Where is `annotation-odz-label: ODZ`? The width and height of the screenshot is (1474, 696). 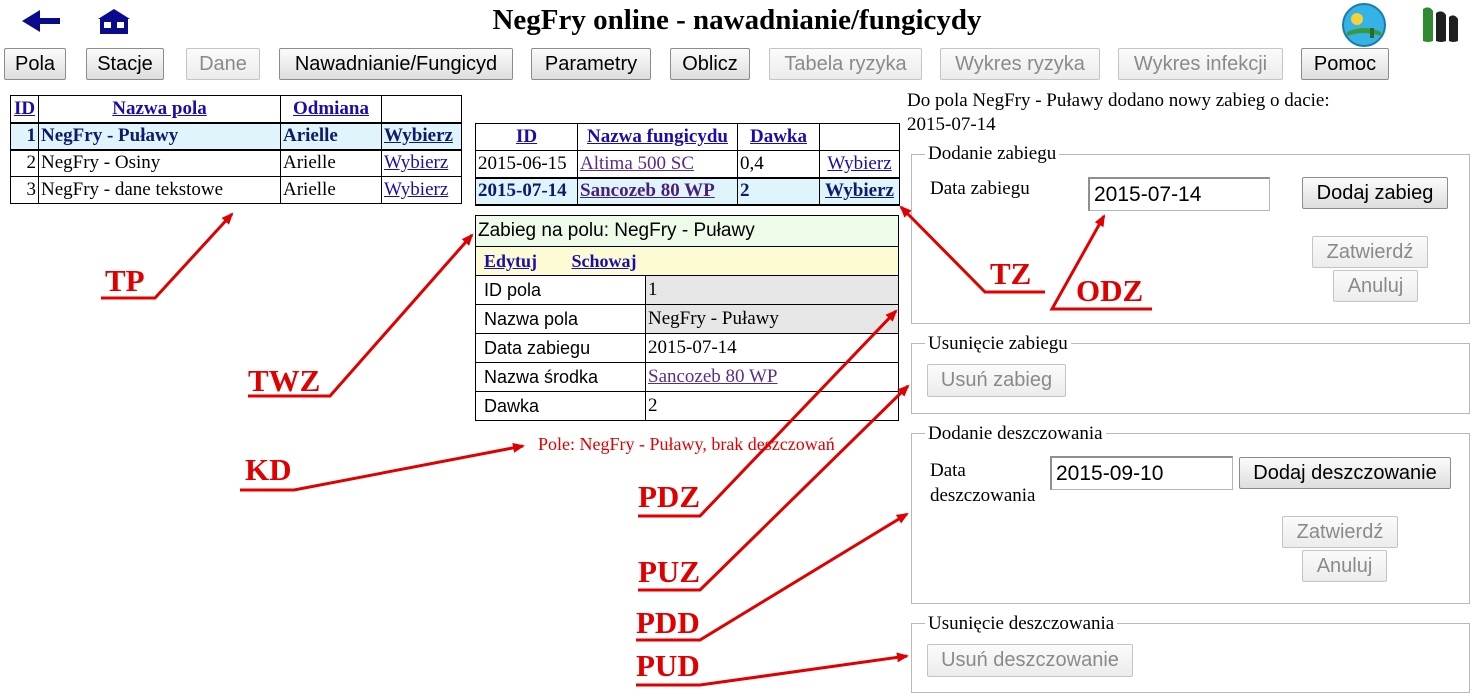
annotation-odz-label: ODZ is located at coordinates (1110, 290).